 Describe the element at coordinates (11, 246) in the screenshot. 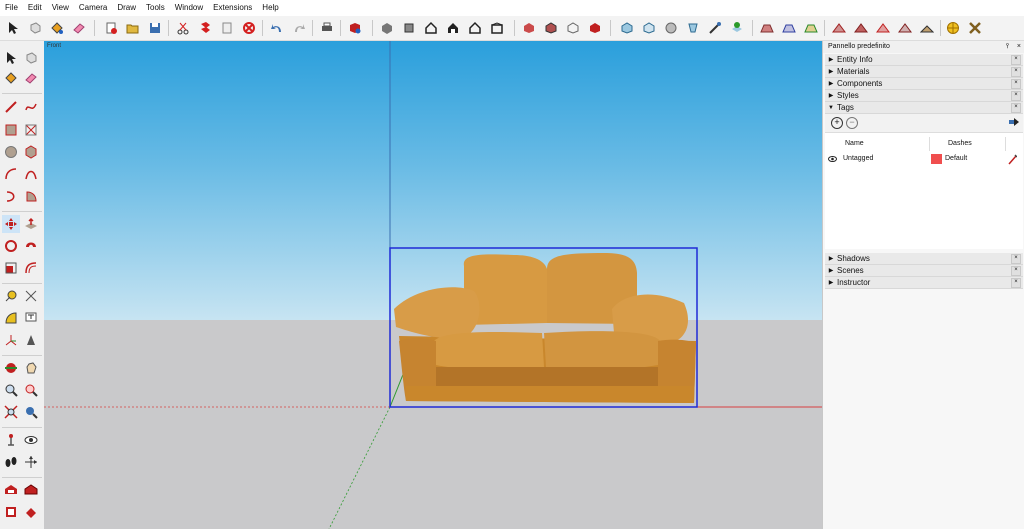

I see `rotate-tool-icon` at that location.